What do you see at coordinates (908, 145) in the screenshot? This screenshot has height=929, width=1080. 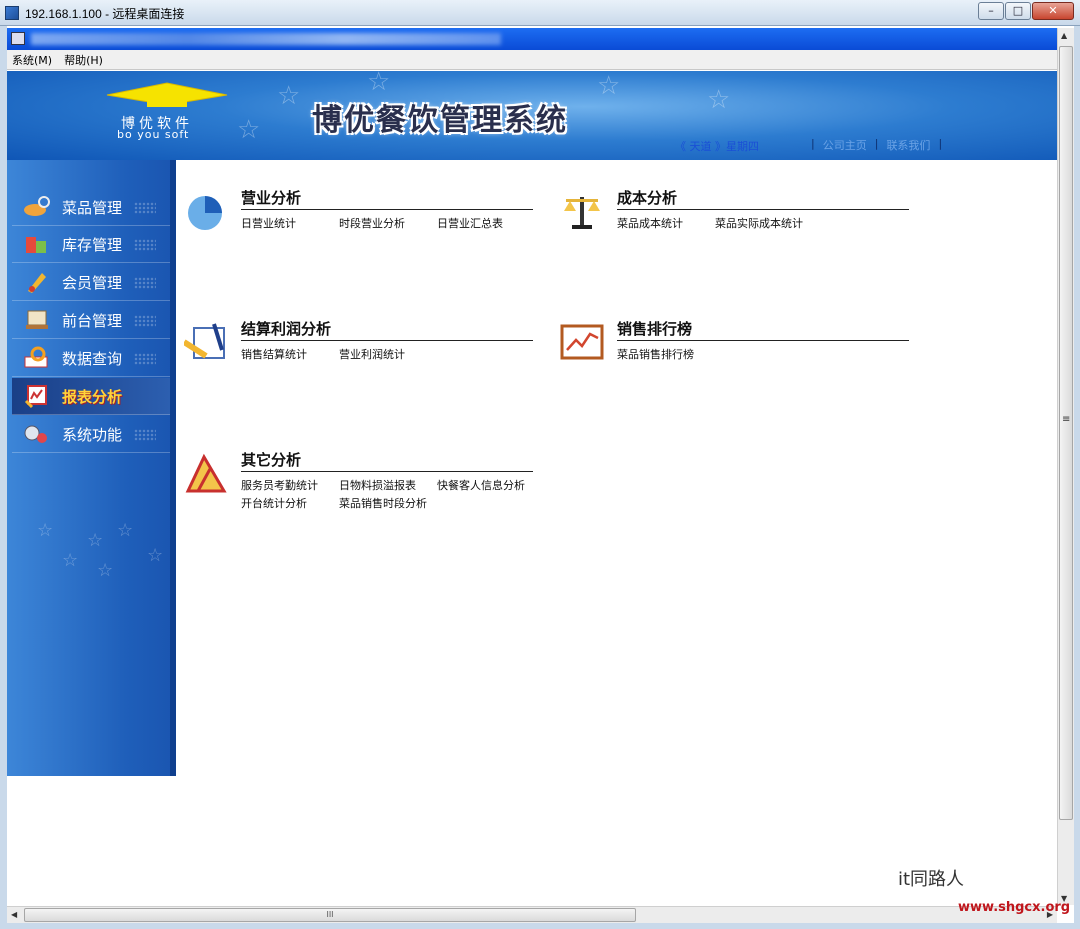 I see `link-contact-us: 联系我们` at bounding box center [908, 145].